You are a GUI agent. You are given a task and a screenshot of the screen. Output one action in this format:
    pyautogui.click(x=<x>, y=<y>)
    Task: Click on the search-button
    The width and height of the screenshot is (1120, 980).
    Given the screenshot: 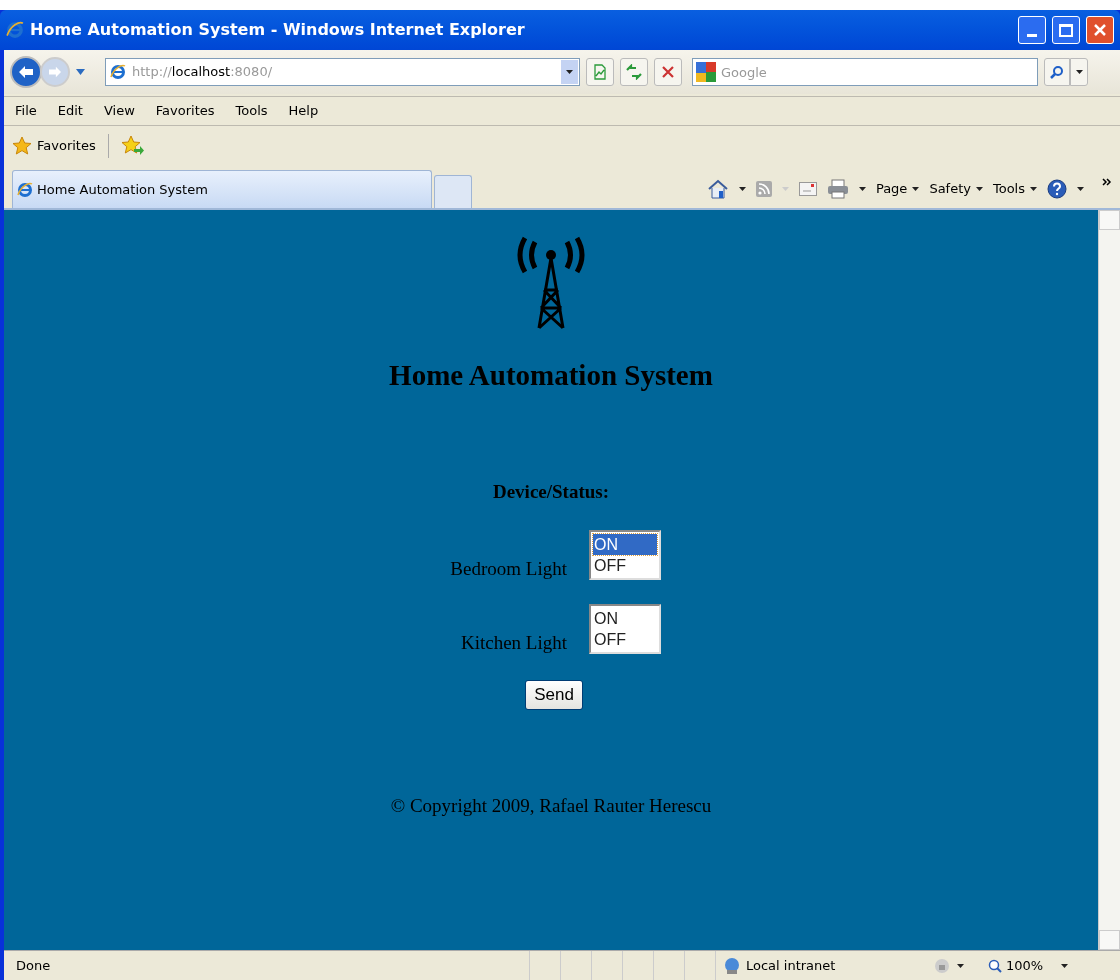 What is the action you would take?
    pyautogui.click(x=1057, y=72)
    